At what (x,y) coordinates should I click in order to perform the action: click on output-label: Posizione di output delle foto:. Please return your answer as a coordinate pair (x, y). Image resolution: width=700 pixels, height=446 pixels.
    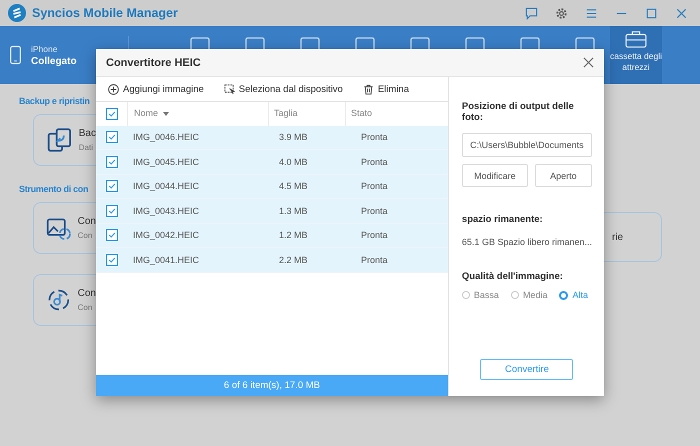
    Looking at the image, I should click on (518, 112).